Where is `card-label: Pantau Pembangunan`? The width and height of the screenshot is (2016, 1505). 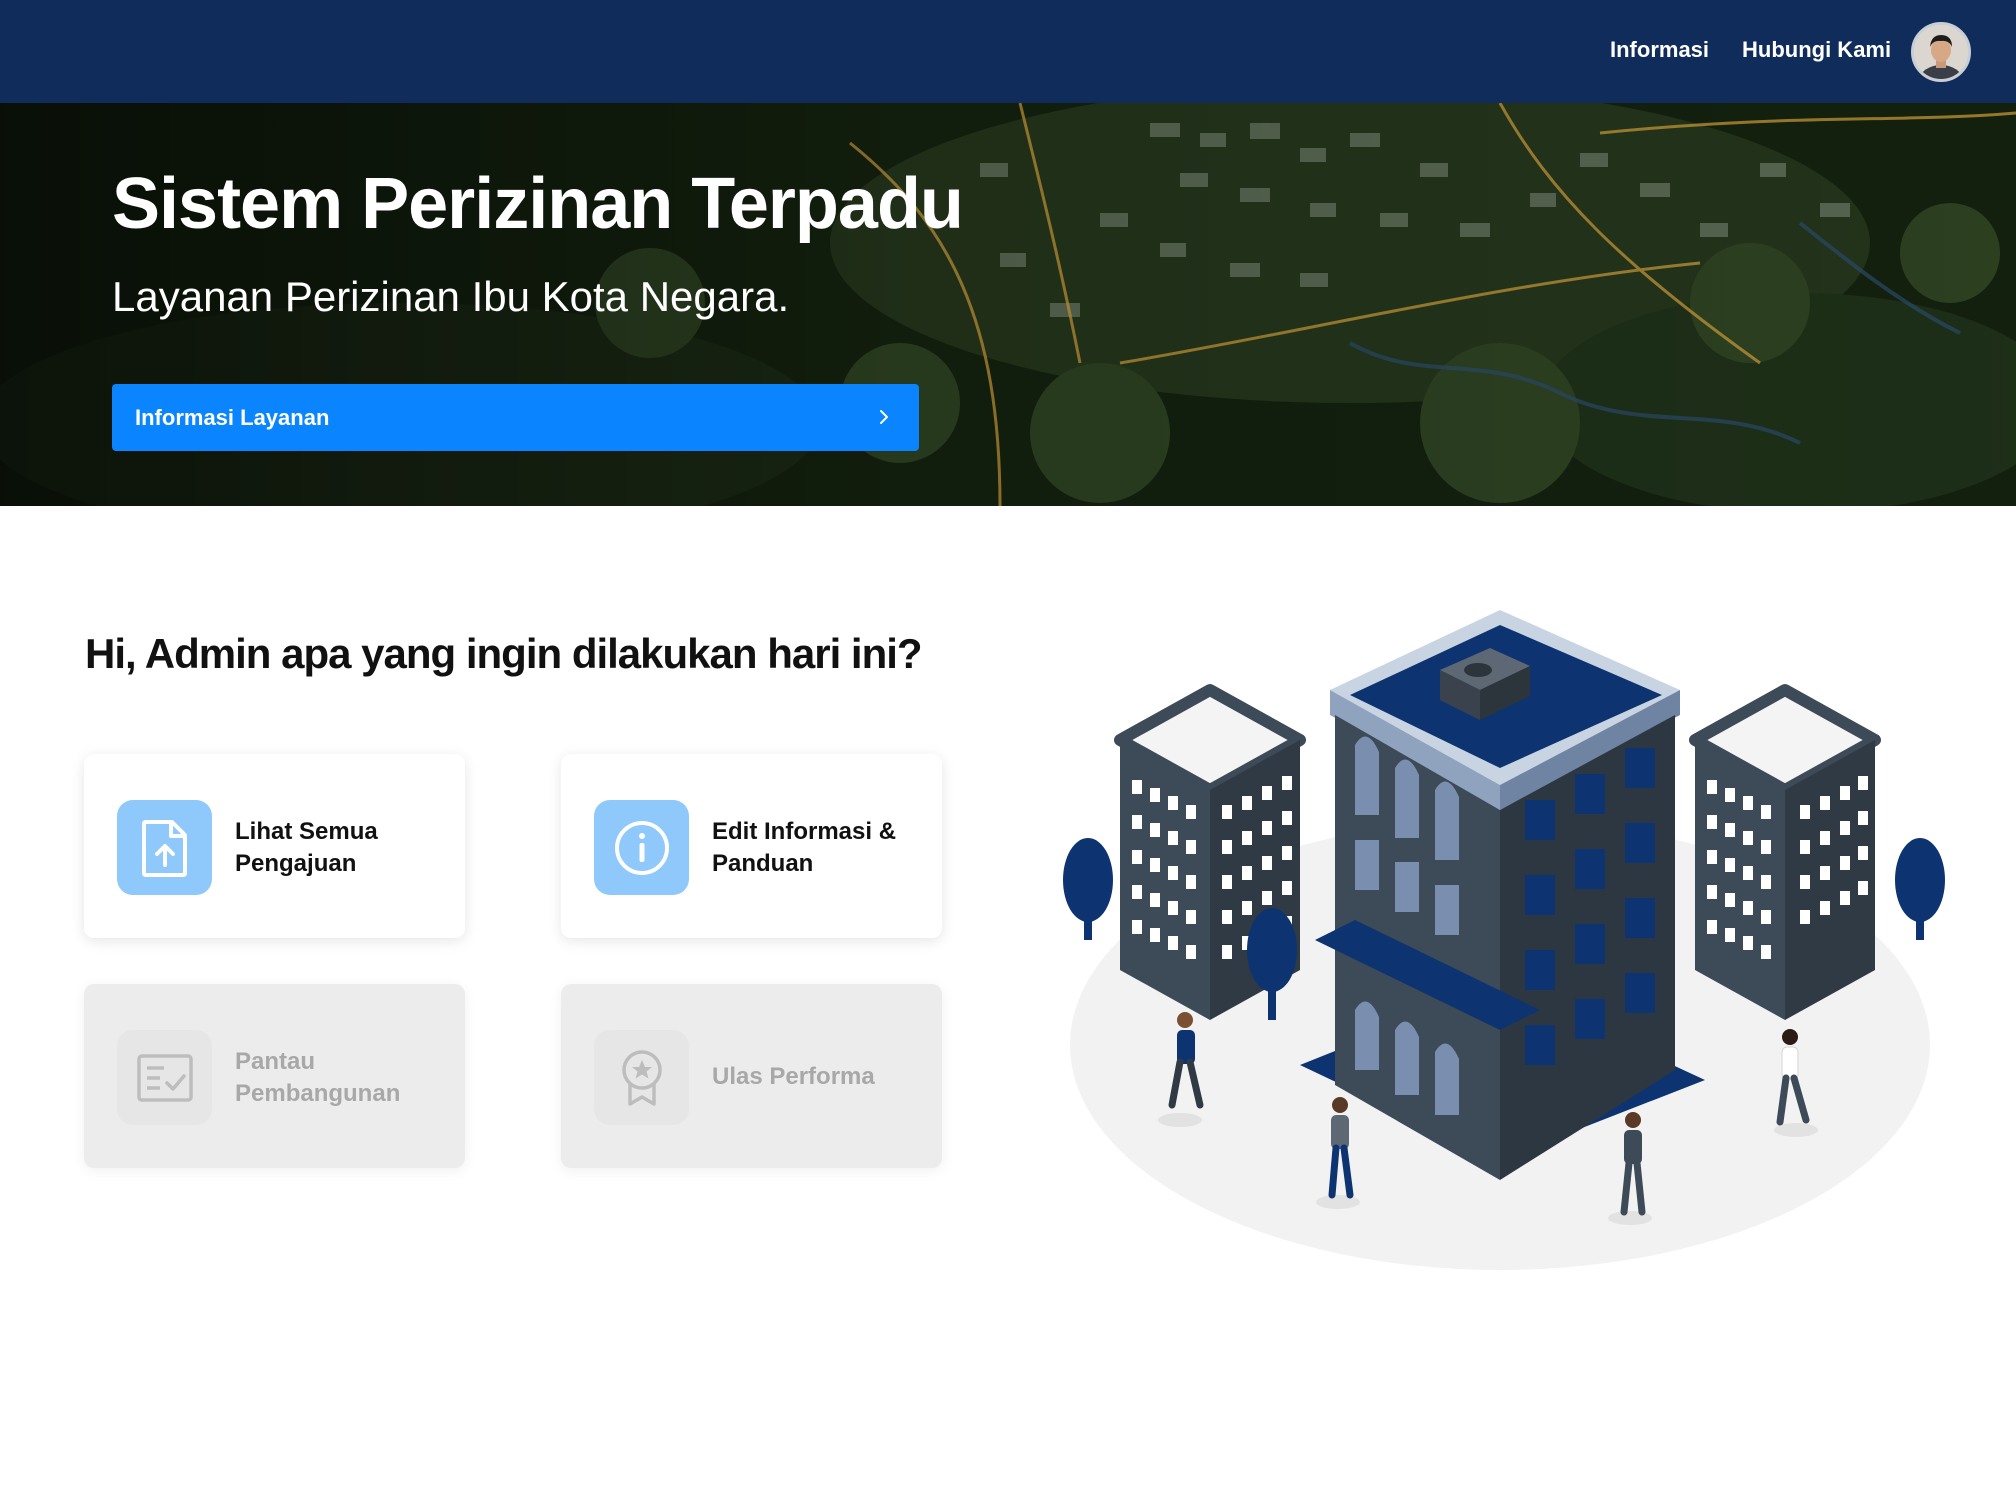 card-label: Pantau Pembangunan is located at coordinates (318, 1077).